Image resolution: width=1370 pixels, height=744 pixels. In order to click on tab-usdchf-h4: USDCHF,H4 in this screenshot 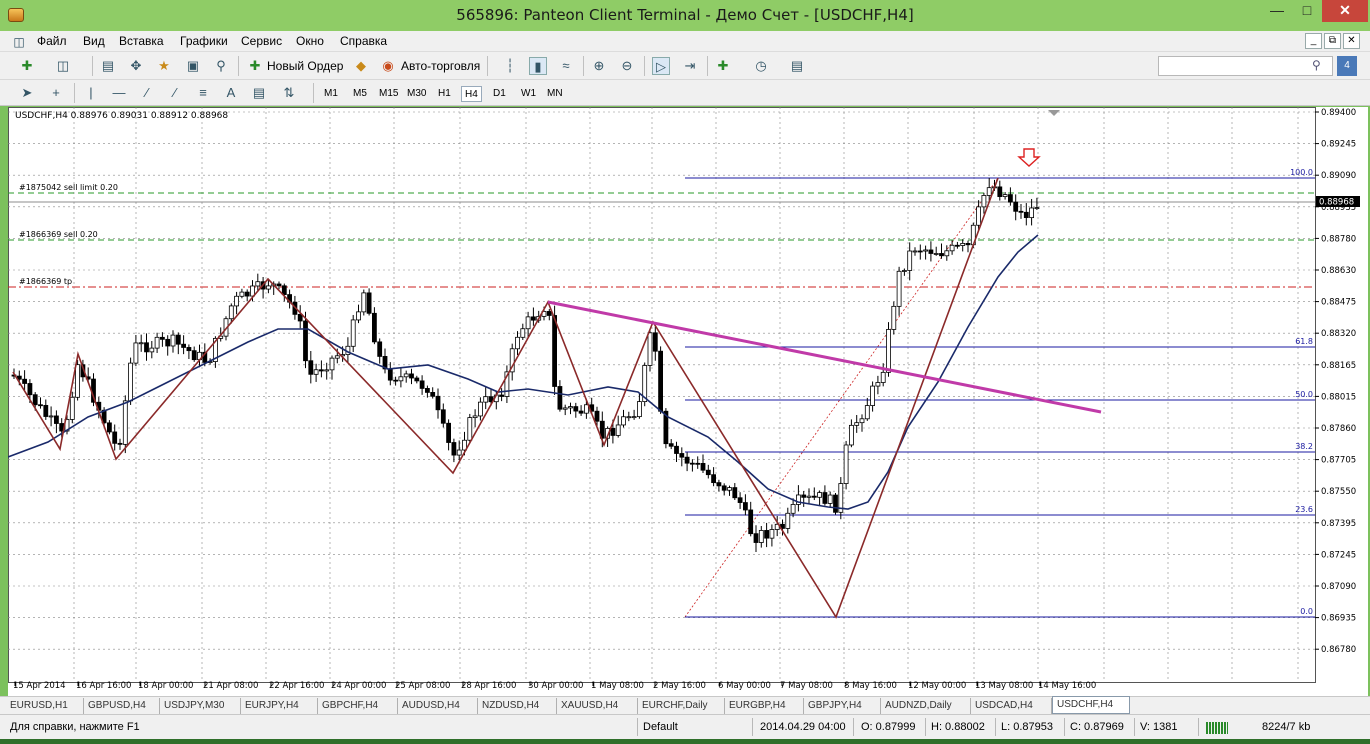, I will do `click(1091, 705)`.